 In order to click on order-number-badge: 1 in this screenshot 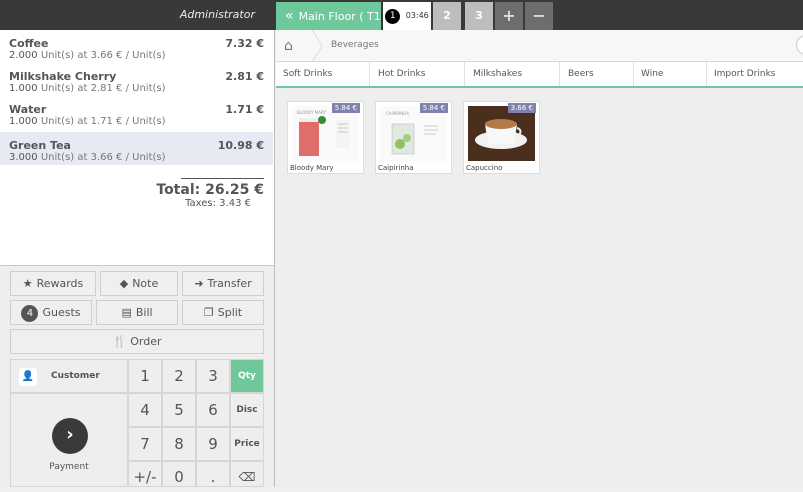, I will do `click(393, 16)`.